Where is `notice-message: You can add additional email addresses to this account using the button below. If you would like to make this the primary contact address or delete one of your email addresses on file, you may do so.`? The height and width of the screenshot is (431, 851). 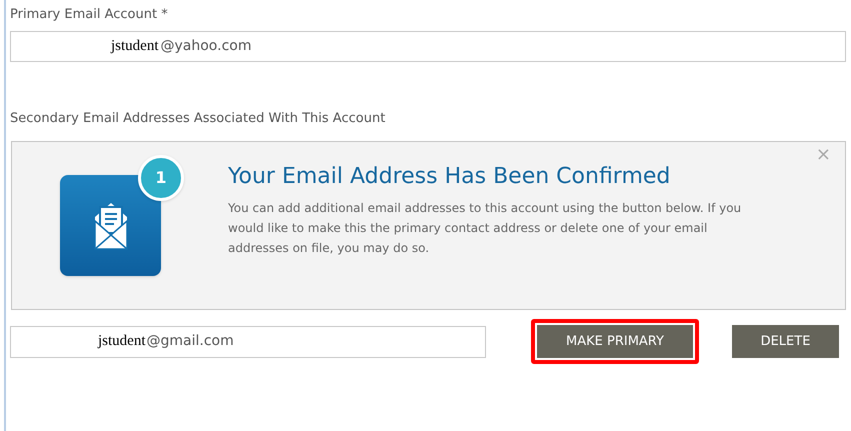 notice-message: You can add additional email addresses to this account using the button below. If you would like to make this the primary contact address or delete one of your email addresses on file, you may do so. is located at coordinates (485, 228).